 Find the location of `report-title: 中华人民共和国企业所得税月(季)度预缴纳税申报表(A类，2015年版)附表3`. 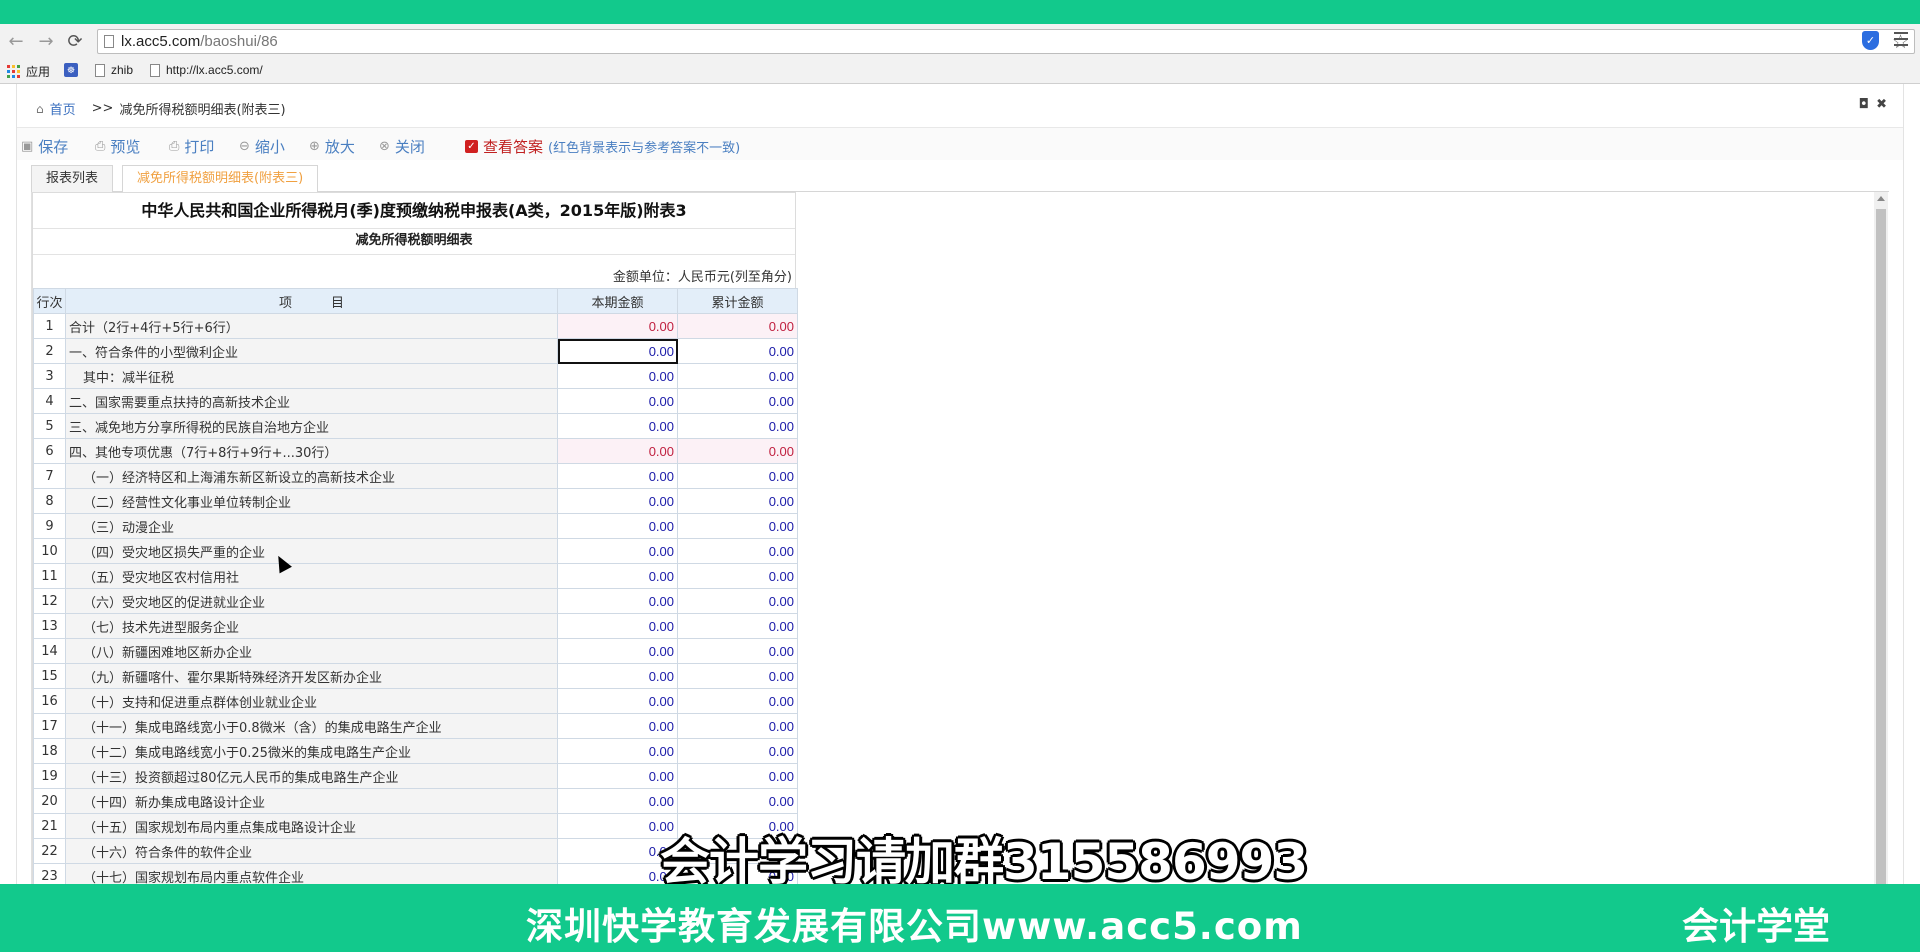

report-title: 中华人民共和国企业所得税月(季)度预缴纳税申报表(A类，2015年版)附表3 is located at coordinates (414, 211).